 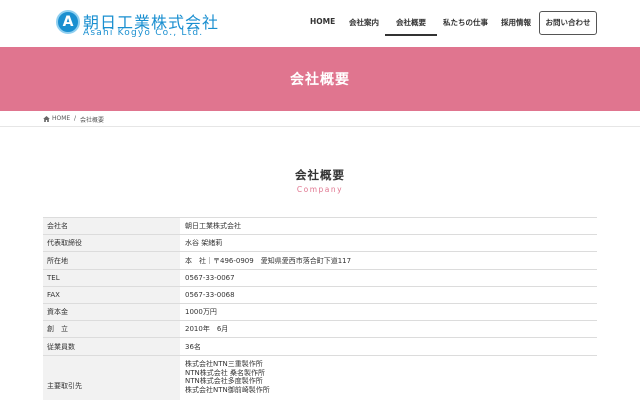 What do you see at coordinates (516, 22) in the screenshot?
I see `nav-item-recruit: 採用情報` at bounding box center [516, 22].